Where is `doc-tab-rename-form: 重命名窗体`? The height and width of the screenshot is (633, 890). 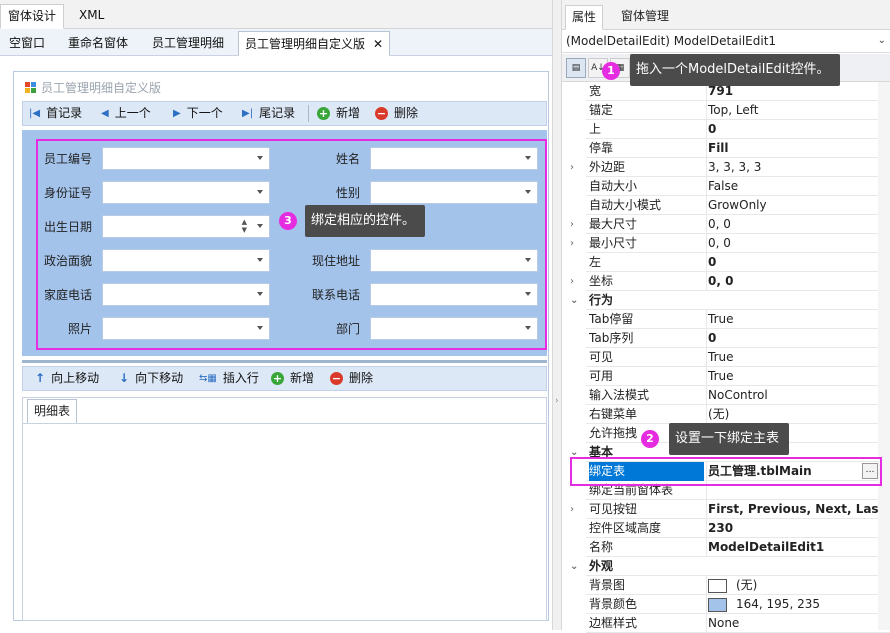 doc-tab-rename-form: 重命名窗体 is located at coordinates (98, 43).